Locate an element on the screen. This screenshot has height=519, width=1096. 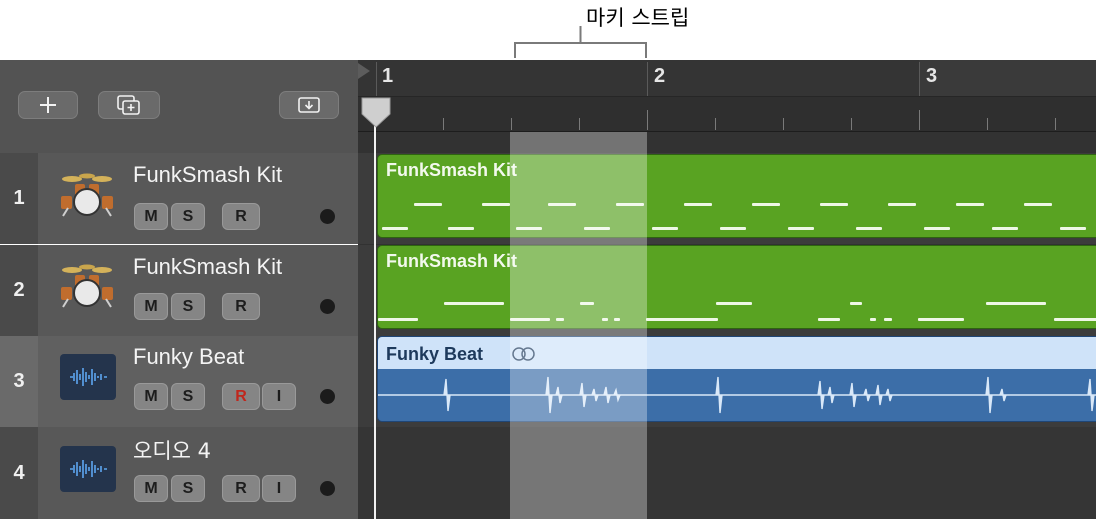
playhead-handle is located at coordinates (376, 113).